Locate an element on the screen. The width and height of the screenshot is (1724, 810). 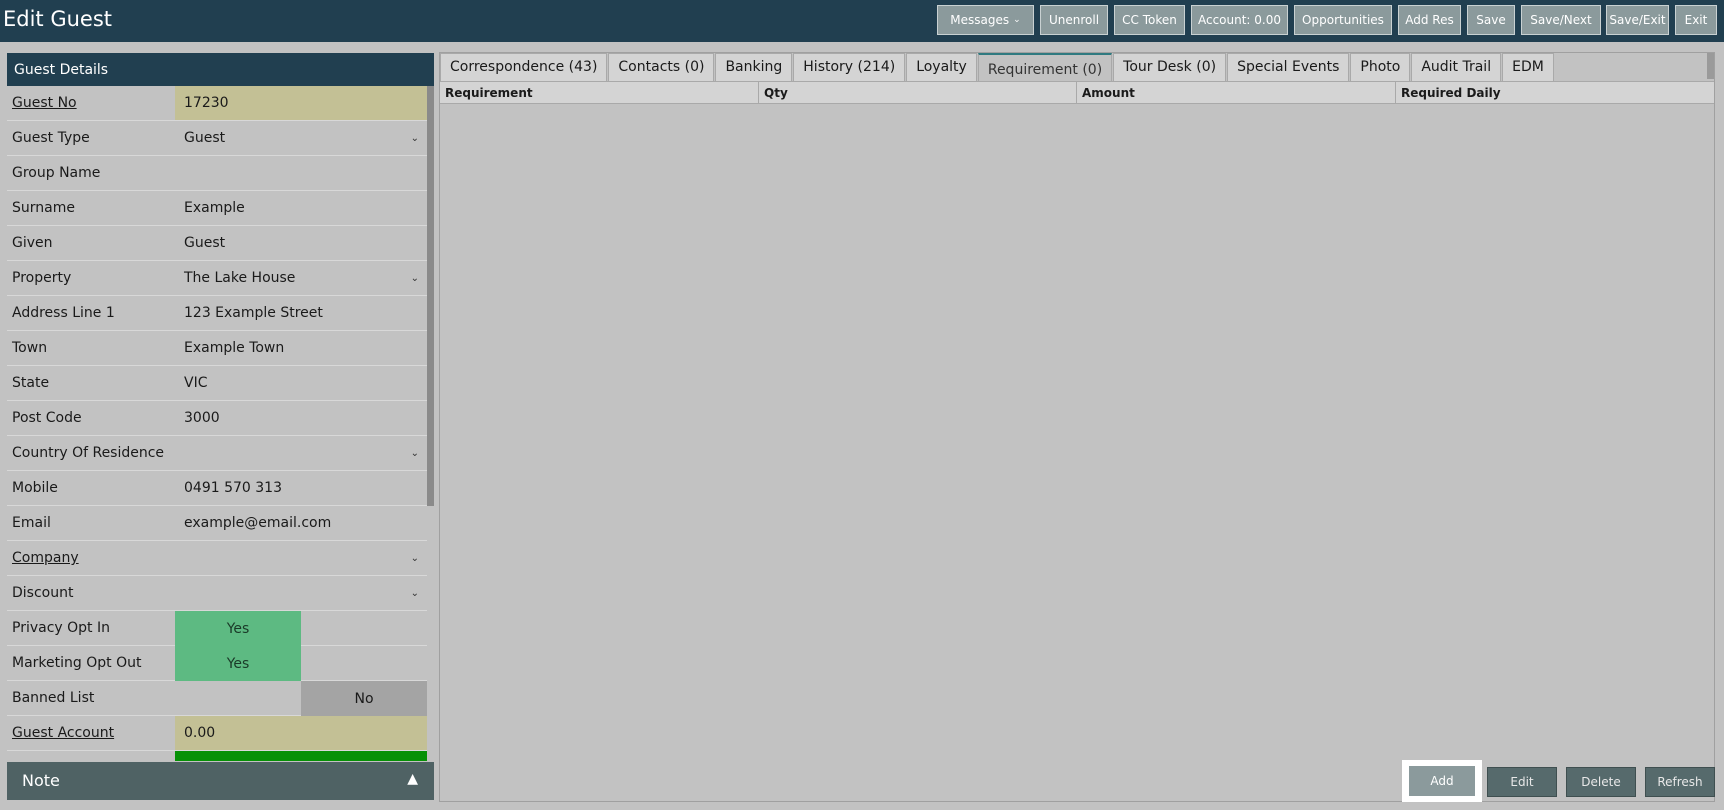
tab-contacts: Contacts (0) is located at coordinates (661, 67).